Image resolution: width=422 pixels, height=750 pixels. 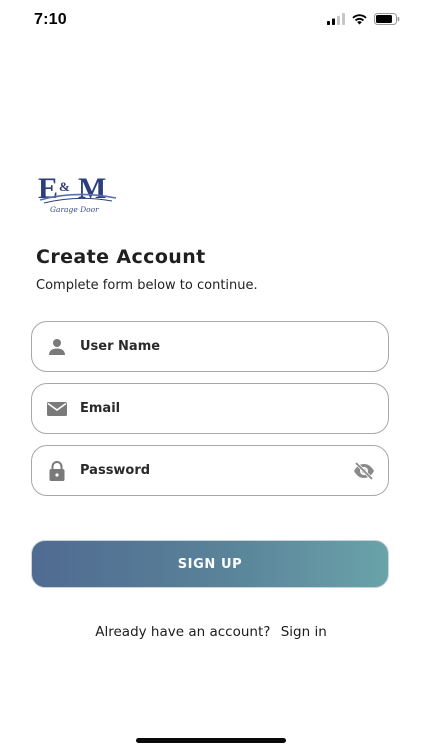 I want to click on password-input, so click(x=209, y=470).